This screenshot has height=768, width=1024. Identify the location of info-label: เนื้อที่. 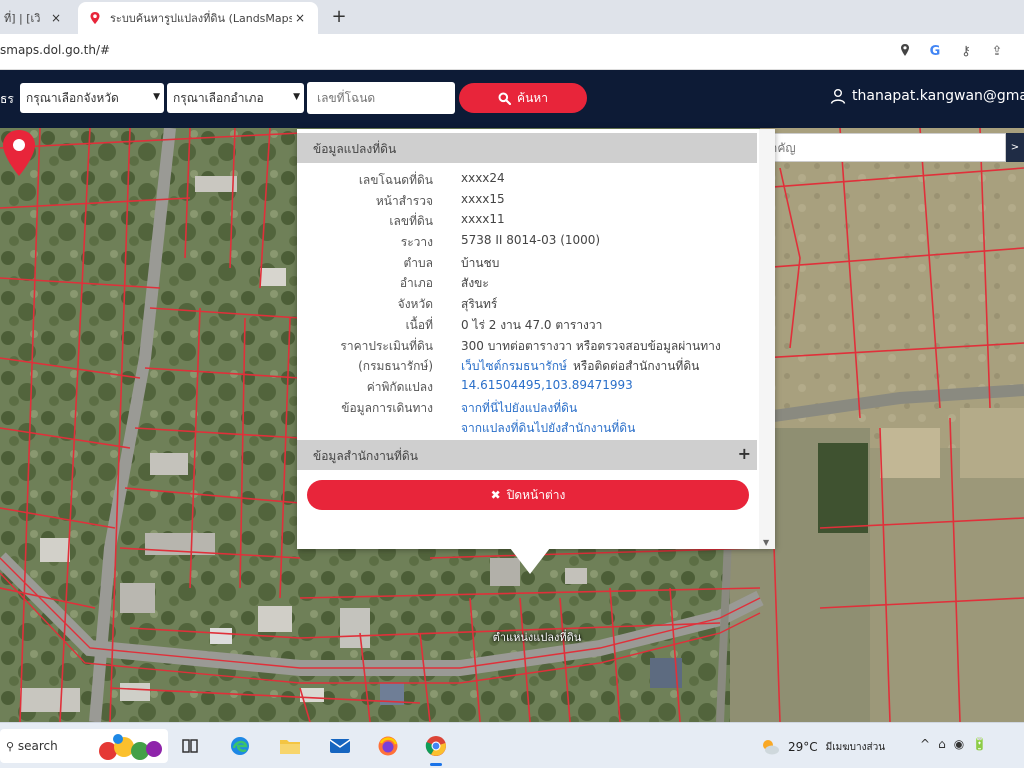
(419, 324).